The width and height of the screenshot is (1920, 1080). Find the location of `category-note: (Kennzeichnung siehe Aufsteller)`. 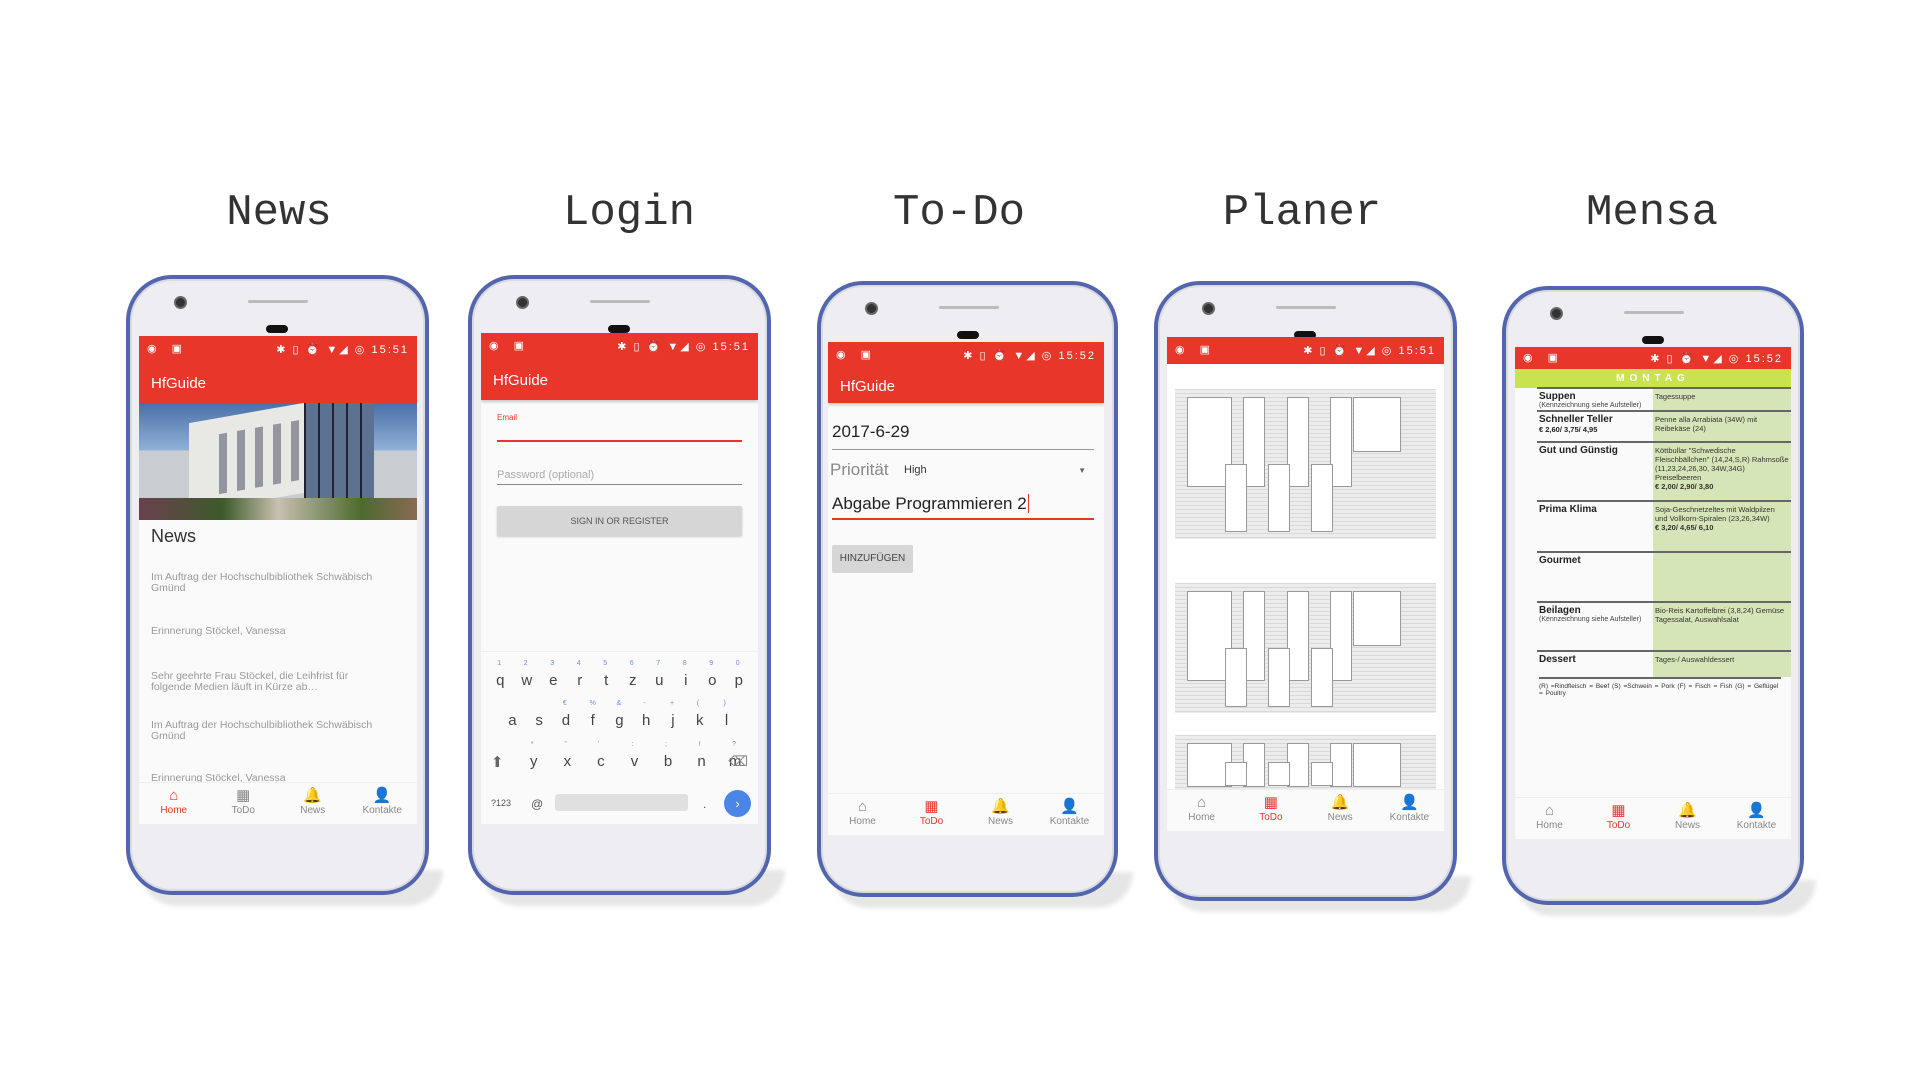

category-note: (Kennzeichnung siehe Aufsteller) is located at coordinates (1590, 619).